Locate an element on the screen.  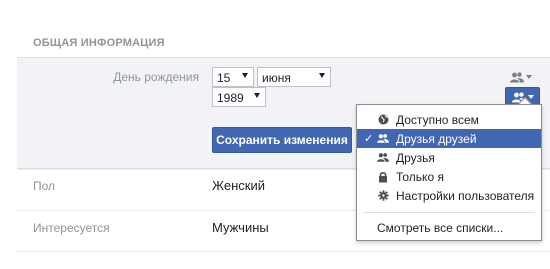
audience-selector-button is located at coordinates (521, 77).